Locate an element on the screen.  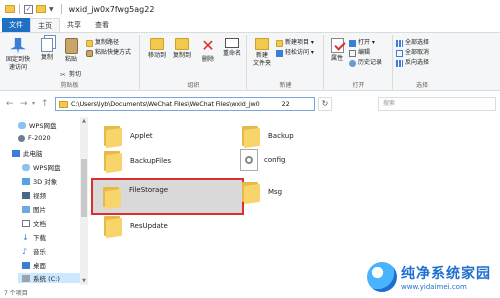
scroll-up-icon: ▲ is located at coordinates (84, 121).